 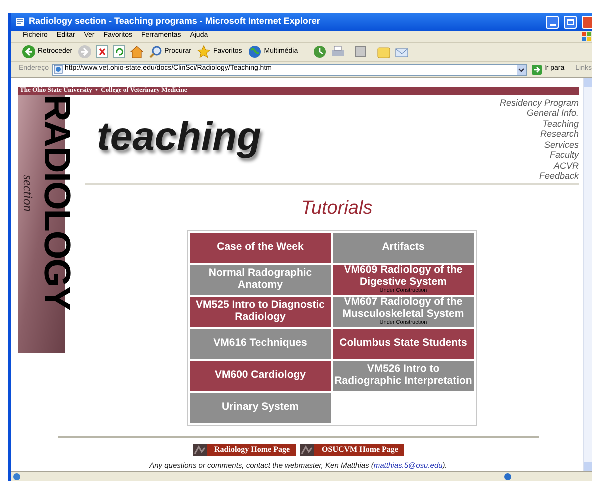 What do you see at coordinates (352, 450) in the screenshot?
I see `footer-link-button: OSUCVM Home Page` at bounding box center [352, 450].